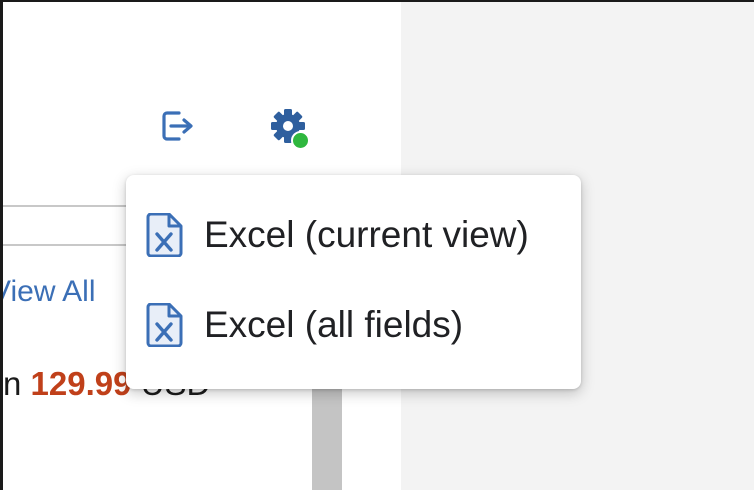 Image resolution: width=754 pixels, height=490 pixels. What do you see at coordinates (300, 140) in the screenshot?
I see `settings-status-dot` at bounding box center [300, 140].